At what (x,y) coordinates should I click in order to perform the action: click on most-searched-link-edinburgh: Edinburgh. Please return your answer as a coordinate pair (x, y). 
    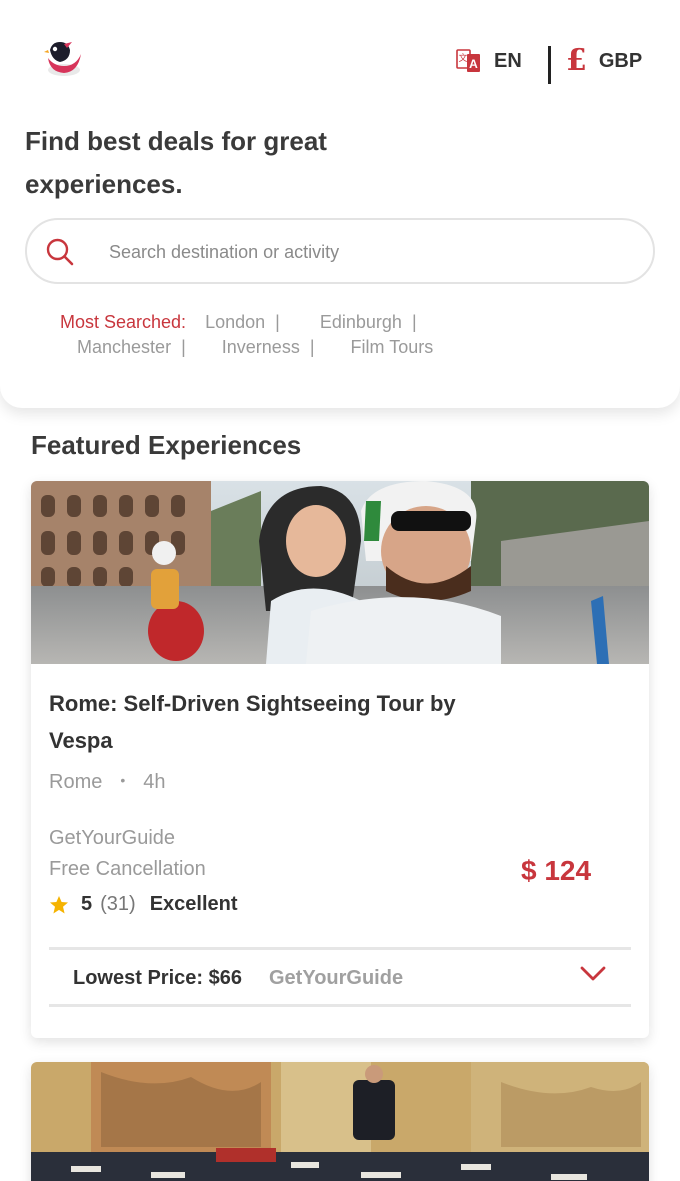
    Looking at the image, I should click on (361, 322).